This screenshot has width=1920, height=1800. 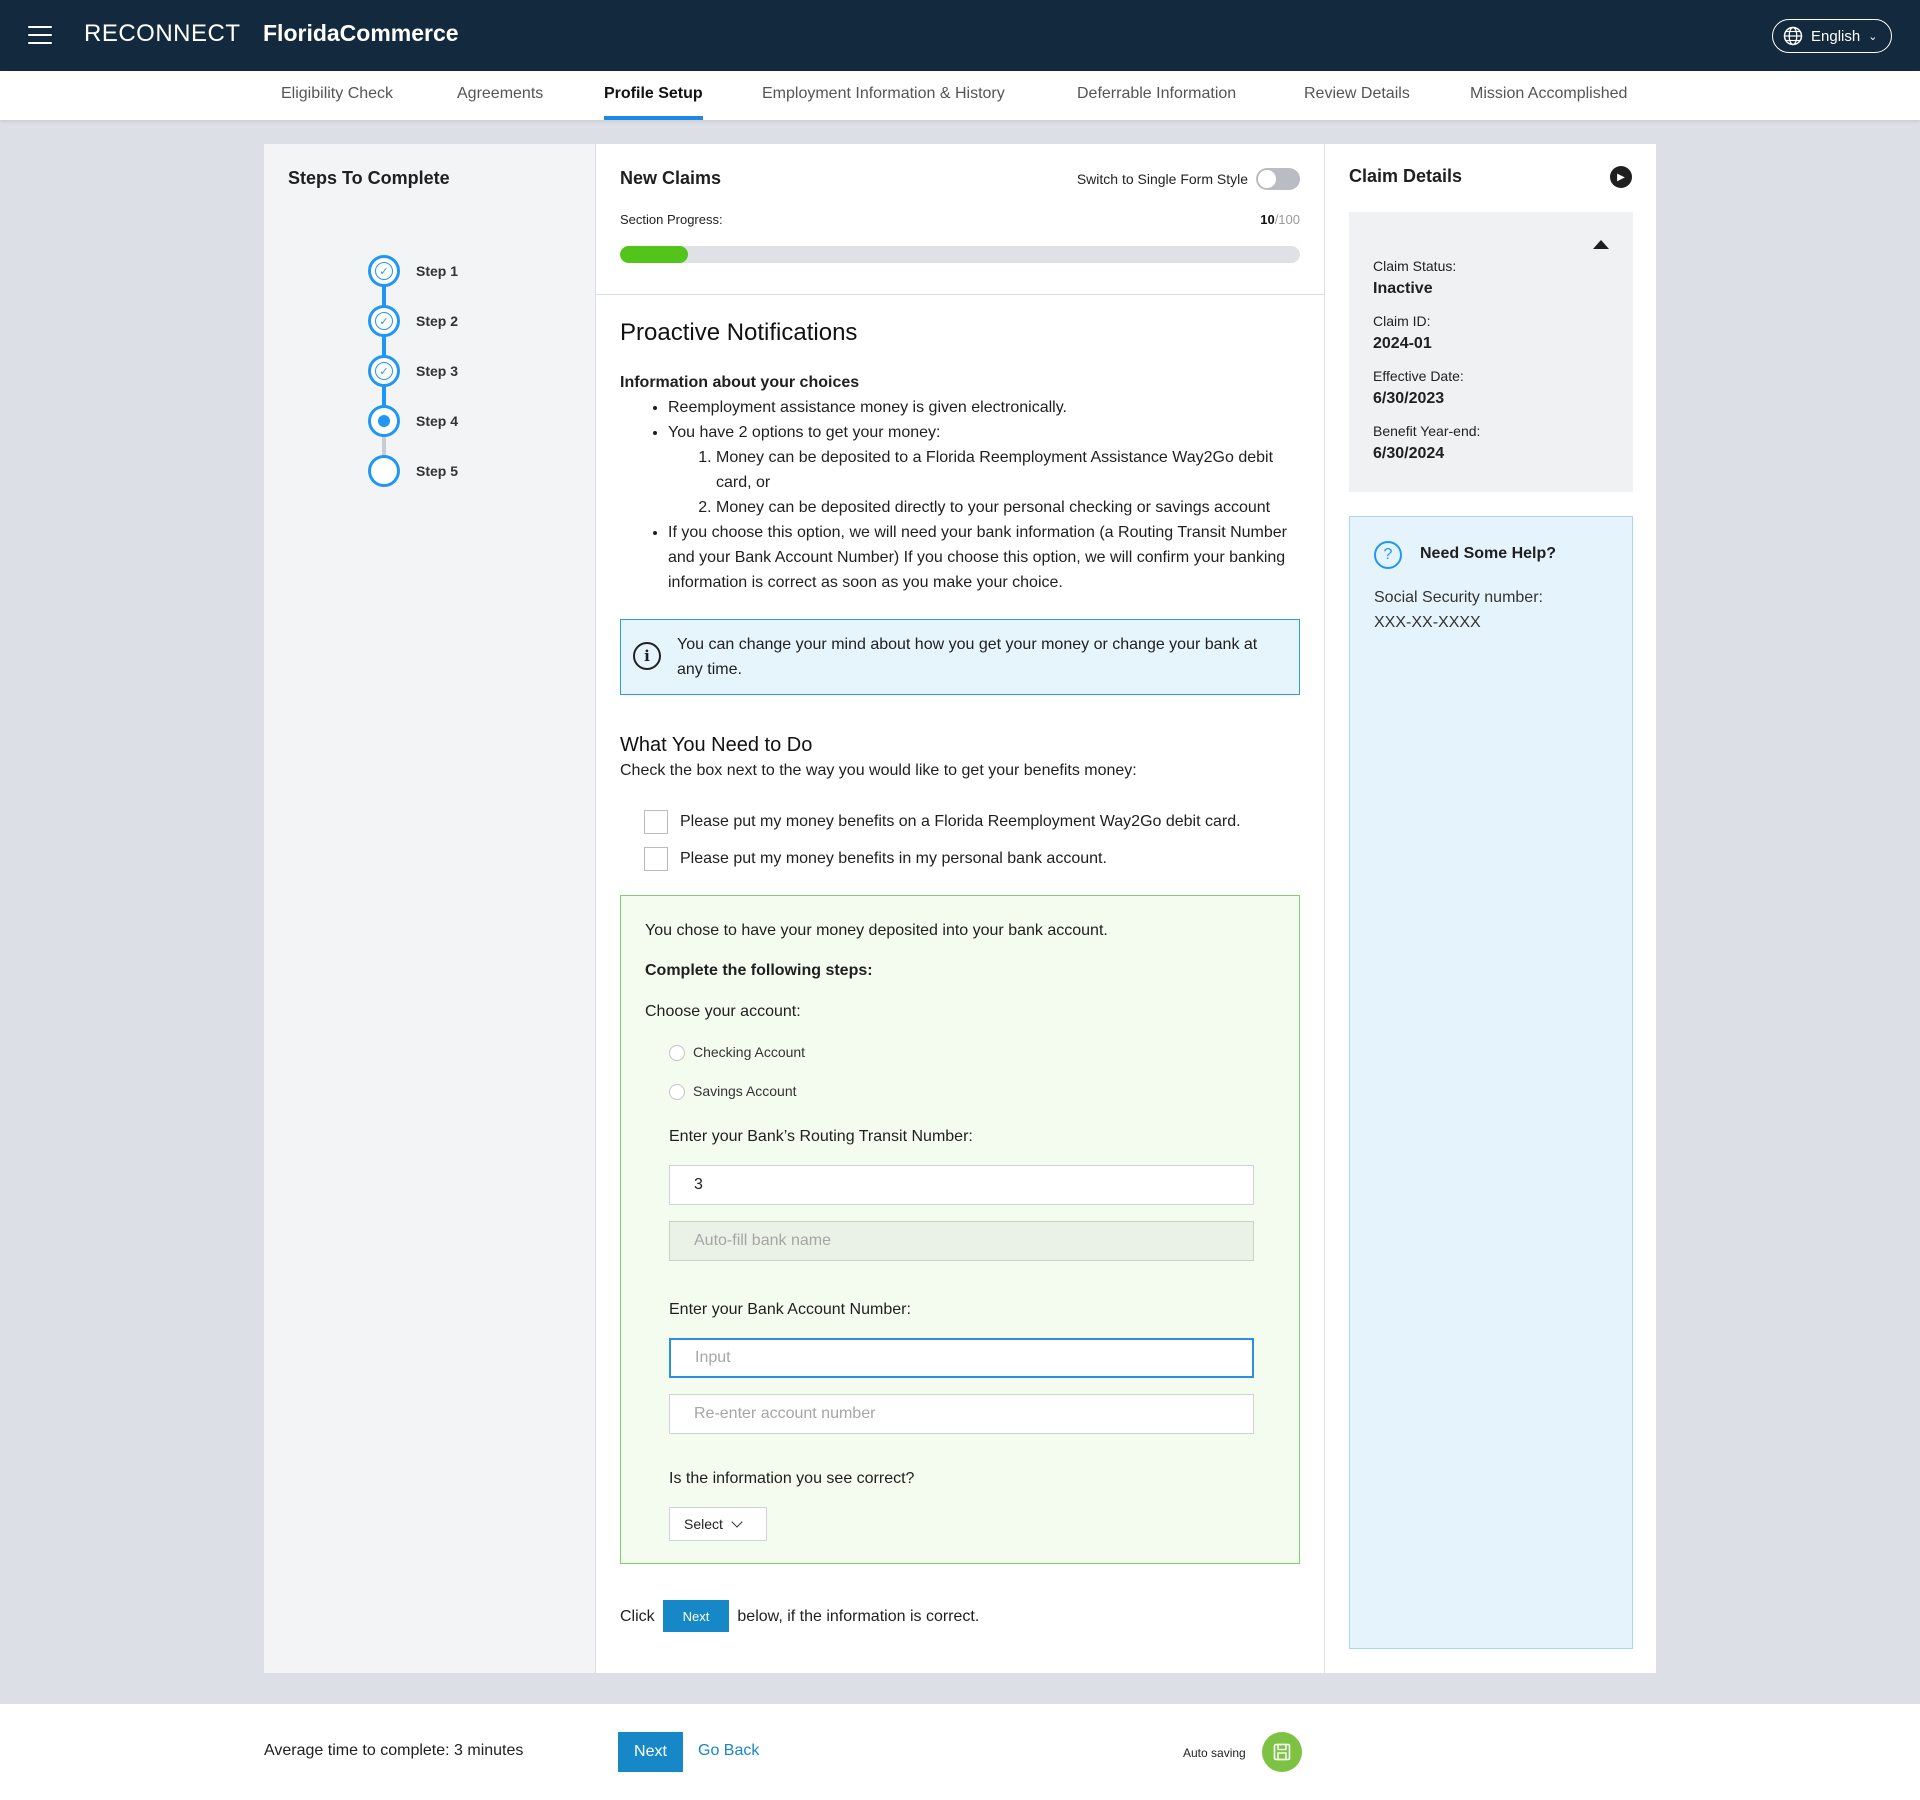 I want to click on step-label: Step 3, so click(x=437, y=371).